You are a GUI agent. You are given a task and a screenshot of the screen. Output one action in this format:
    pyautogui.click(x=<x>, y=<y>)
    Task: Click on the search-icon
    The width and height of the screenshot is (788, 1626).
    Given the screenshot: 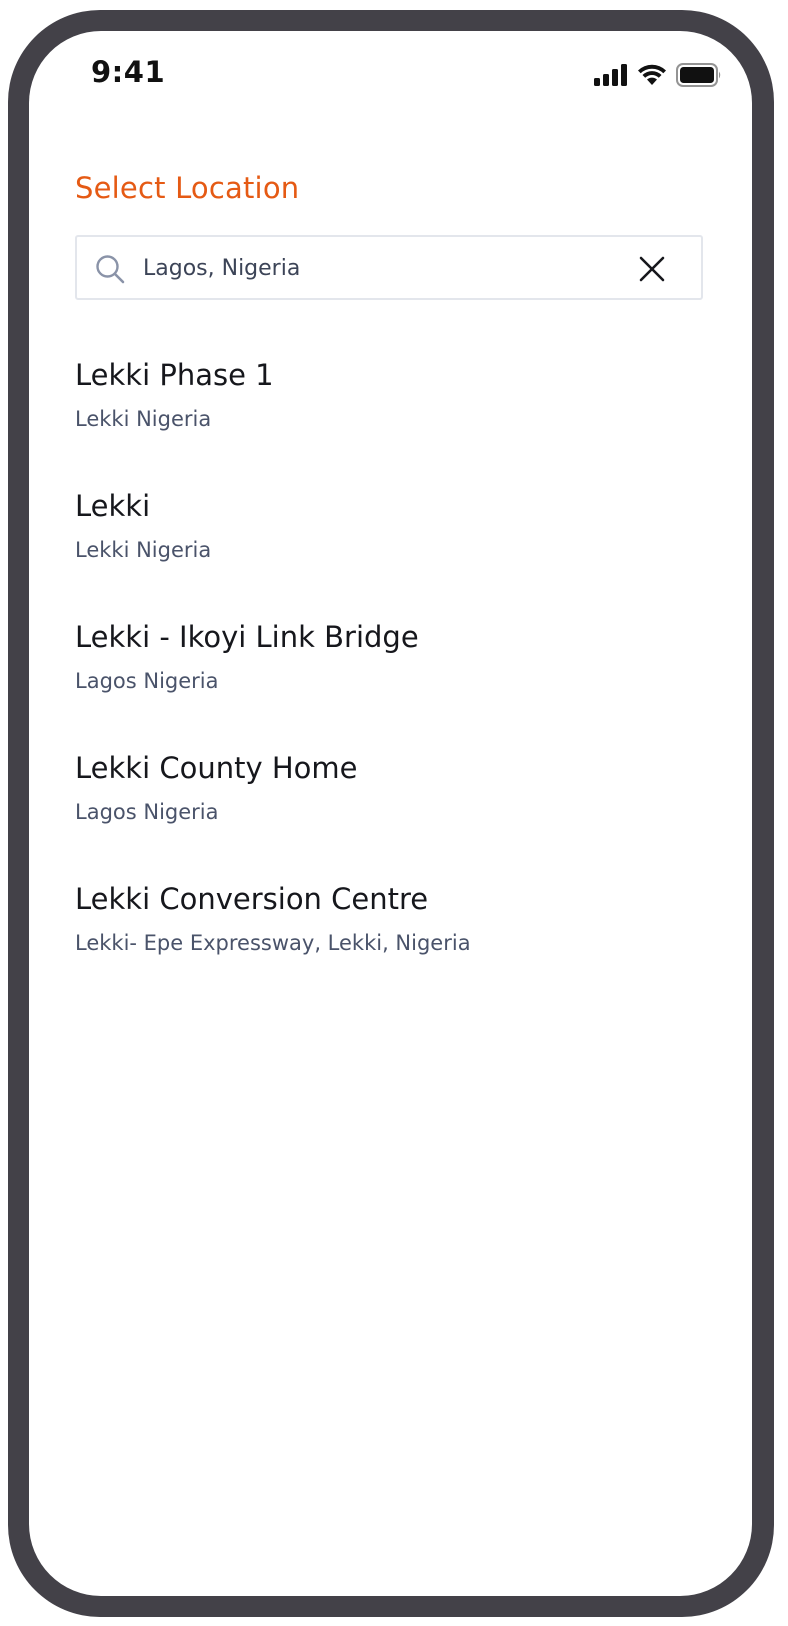 What is the action you would take?
    pyautogui.click(x=110, y=269)
    